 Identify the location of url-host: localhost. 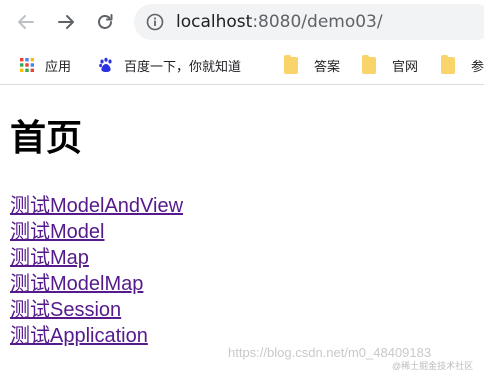
(214, 22).